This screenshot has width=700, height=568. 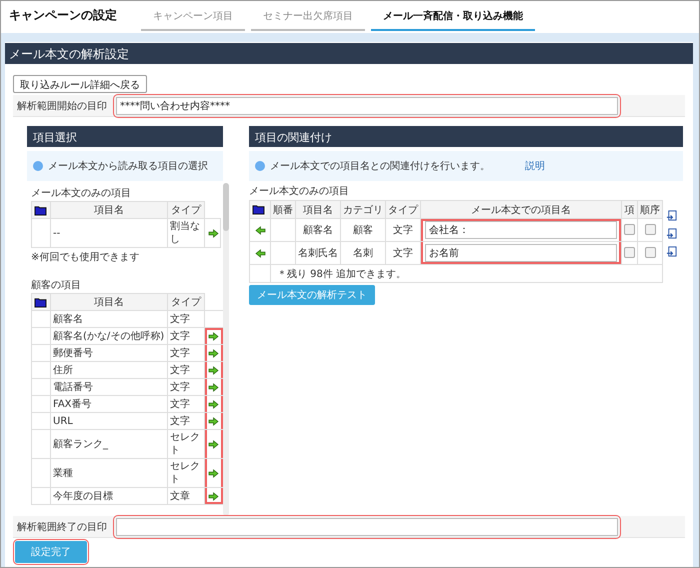 What do you see at coordinates (308, 16) in the screenshot?
I see `tab: セミナー出欠席項目` at bounding box center [308, 16].